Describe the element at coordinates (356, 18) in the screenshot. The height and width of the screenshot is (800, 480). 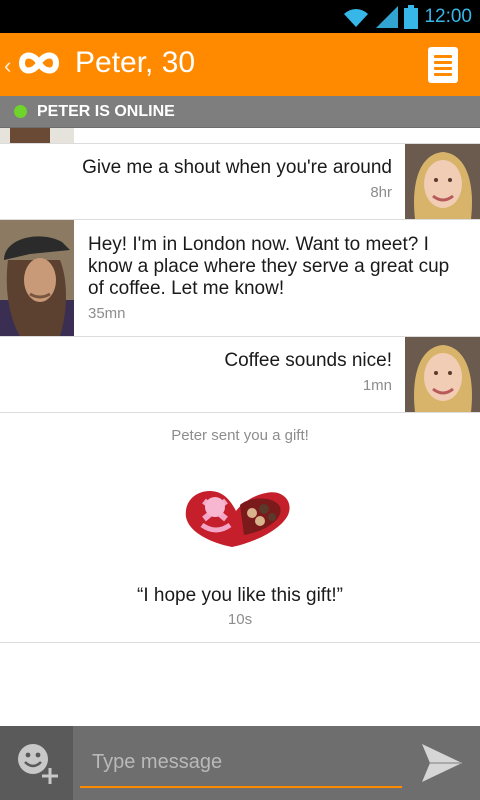
I see `wifi-icon` at that location.